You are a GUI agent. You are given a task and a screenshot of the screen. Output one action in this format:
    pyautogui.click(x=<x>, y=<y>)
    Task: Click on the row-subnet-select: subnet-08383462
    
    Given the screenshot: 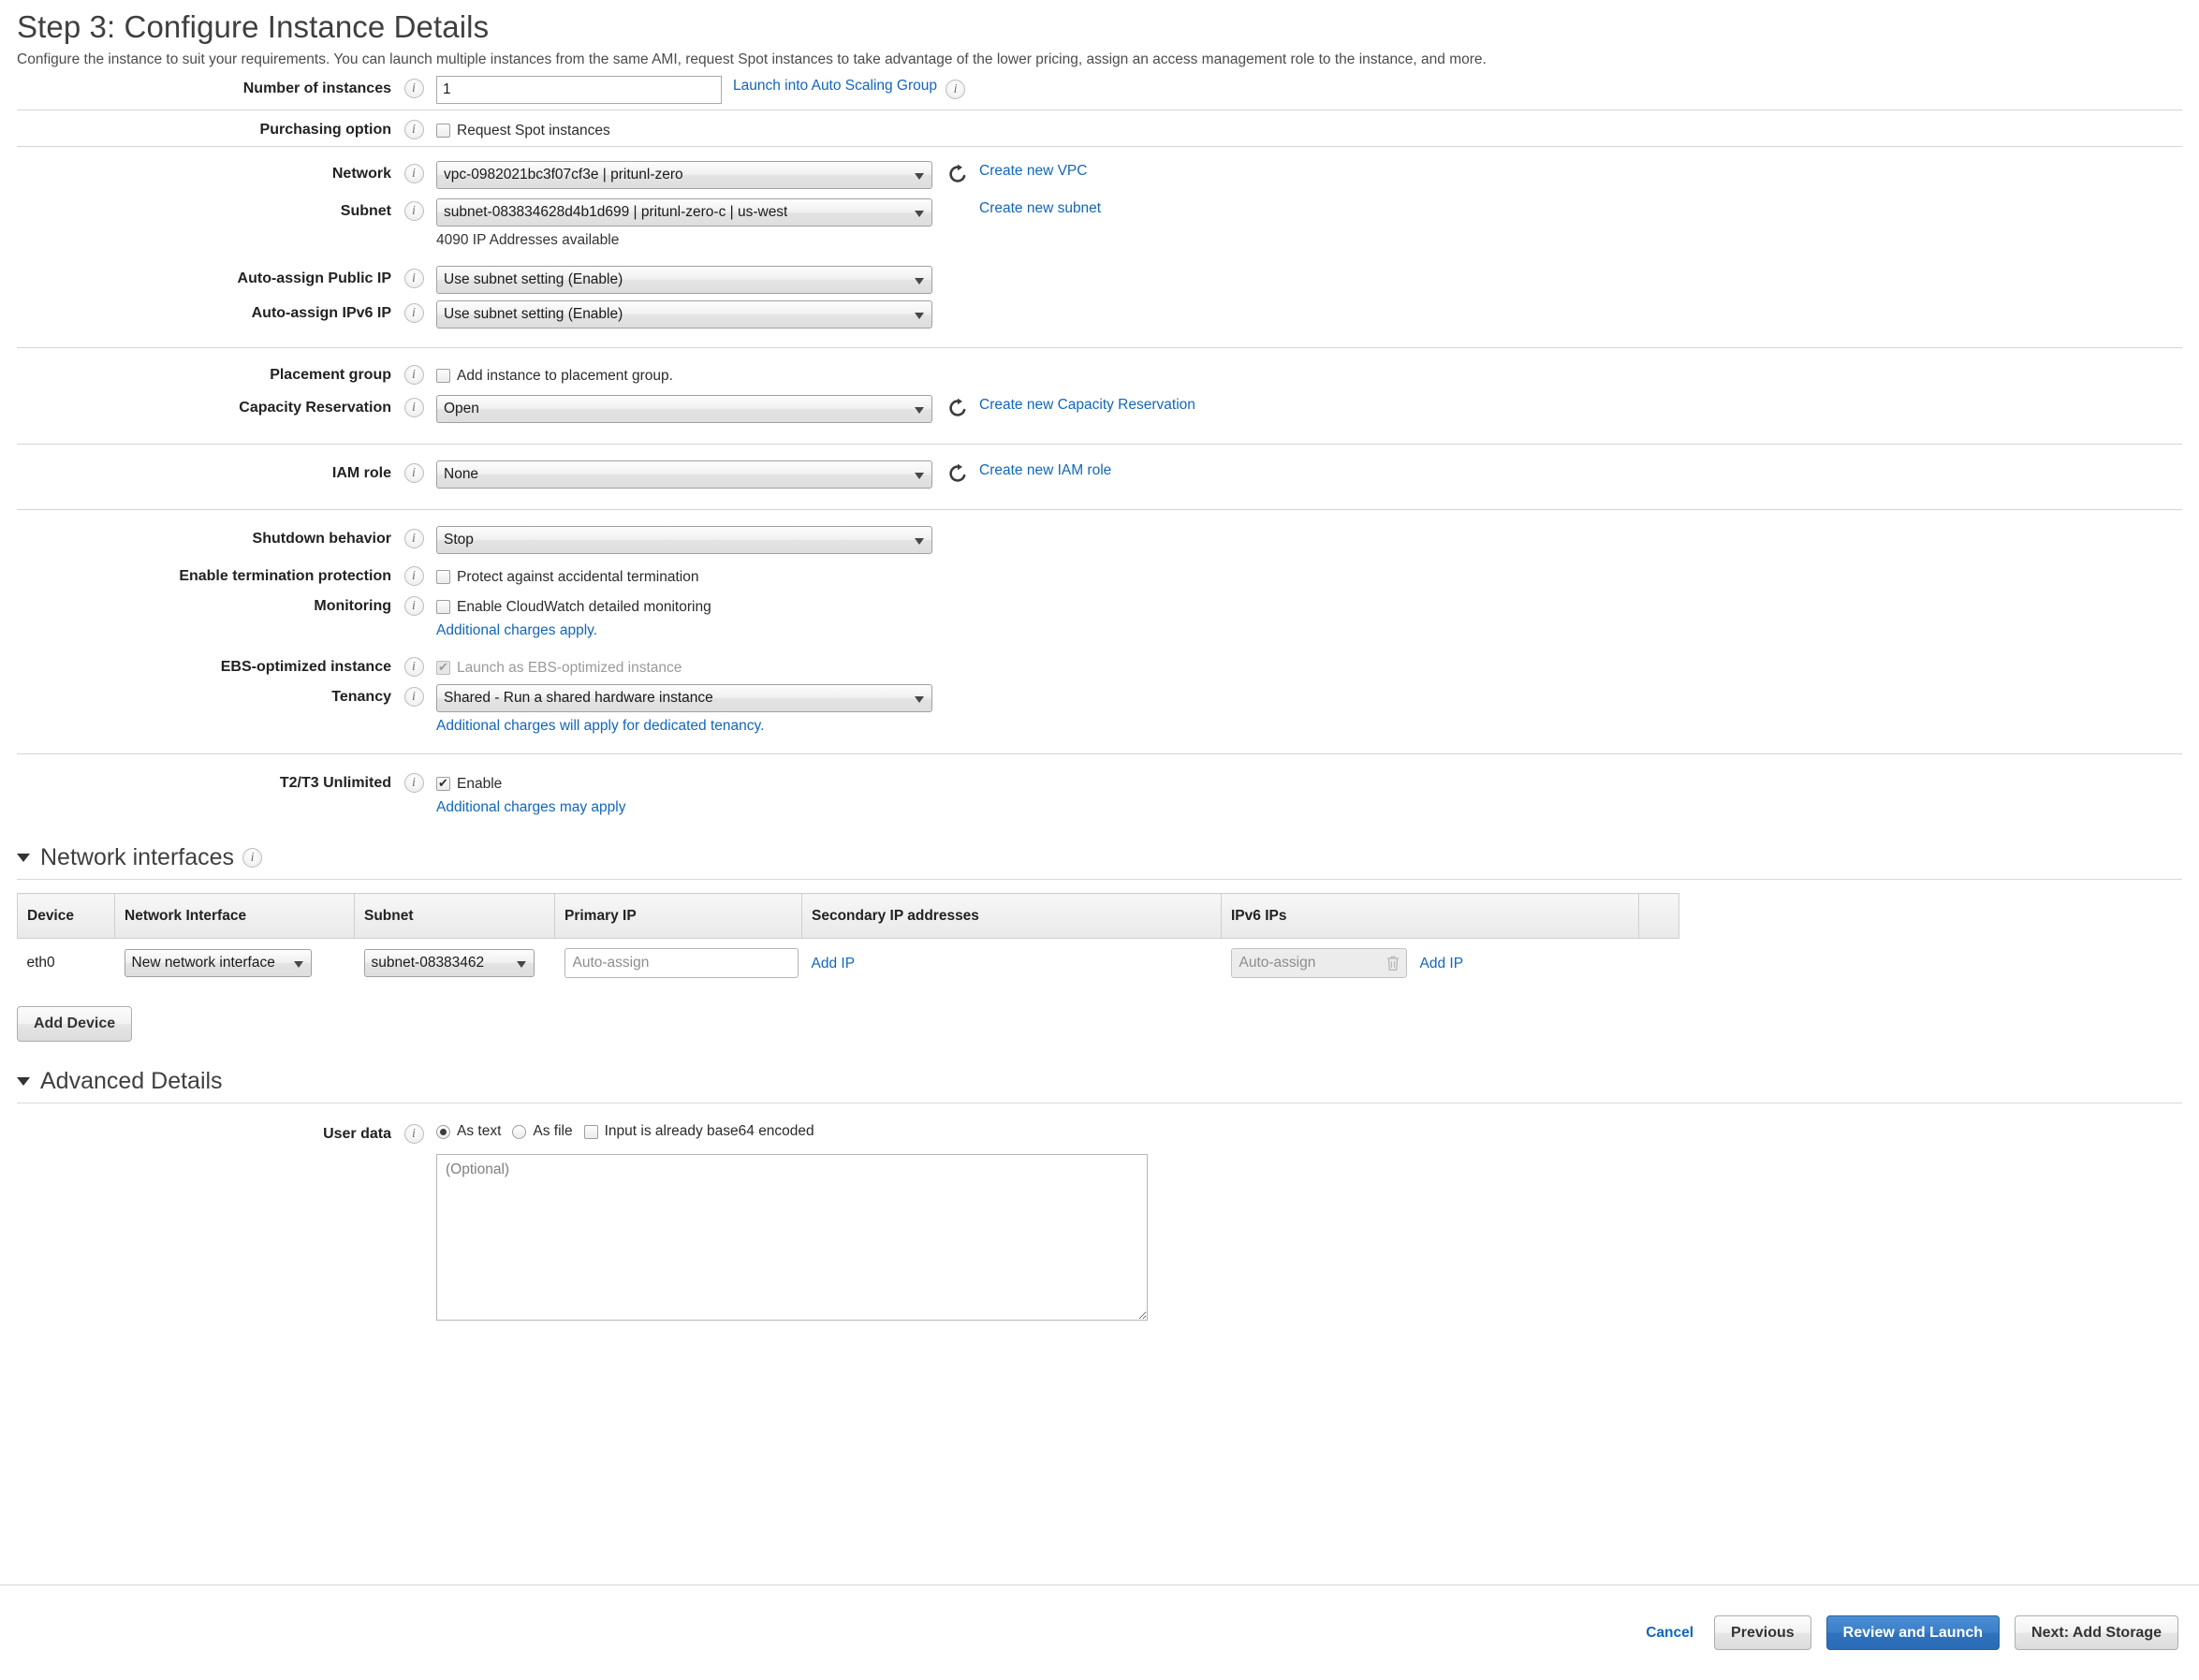 What is the action you would take?
    pyautogui.click(x=449, y=963)
    